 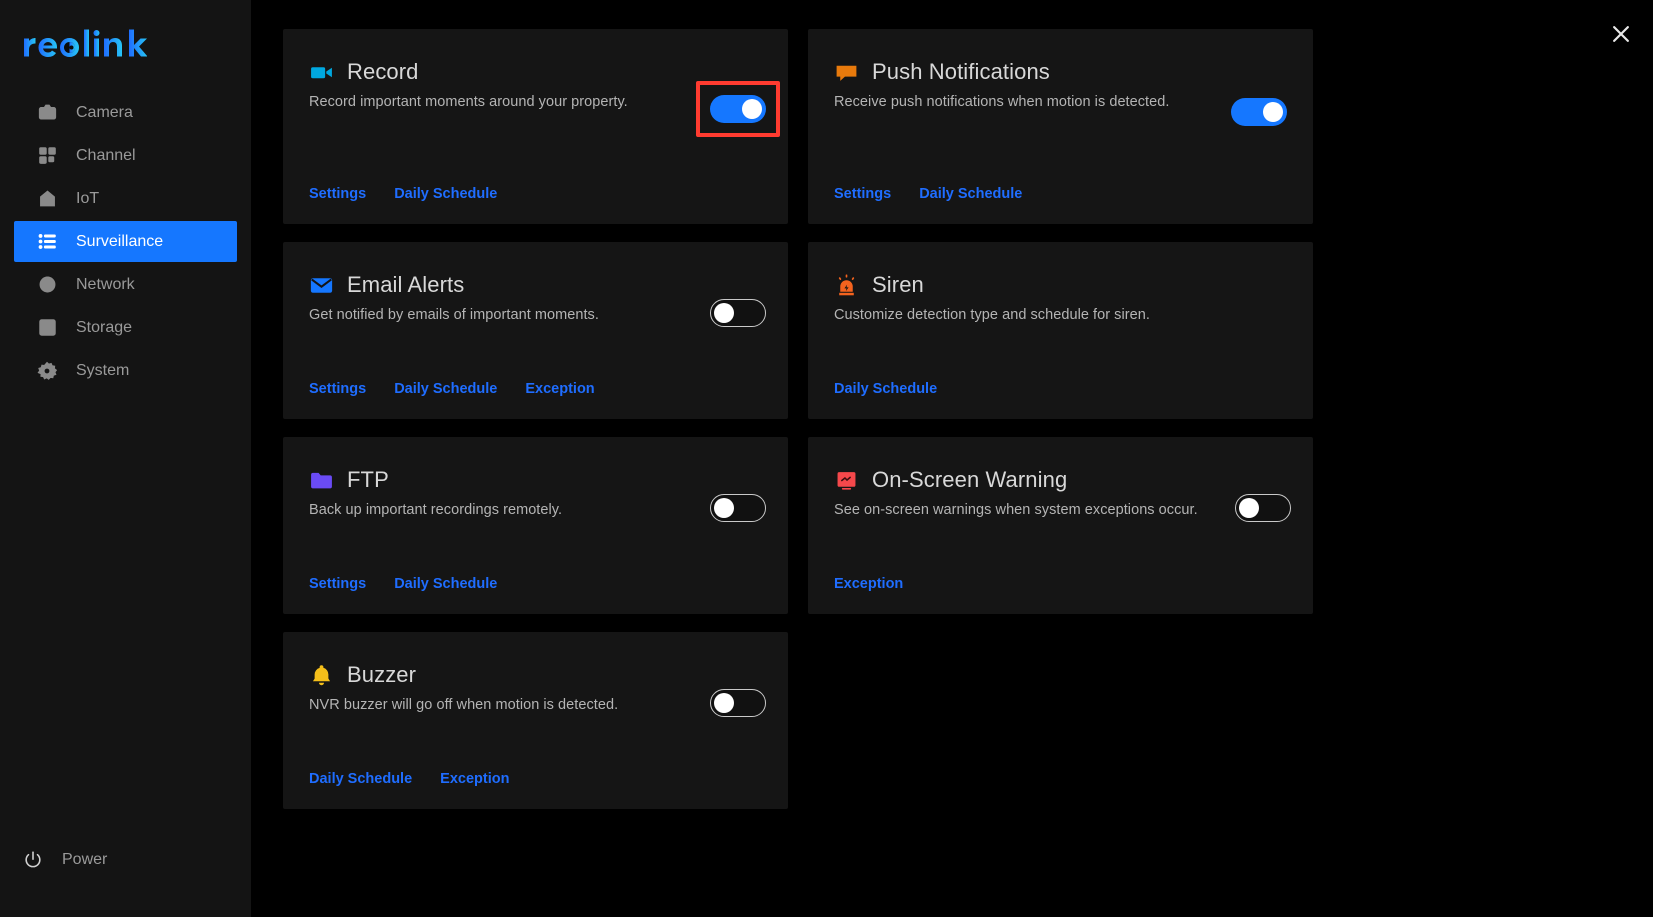 I want to click on card-links: Daily Schedule, so click(x=885, y=389).